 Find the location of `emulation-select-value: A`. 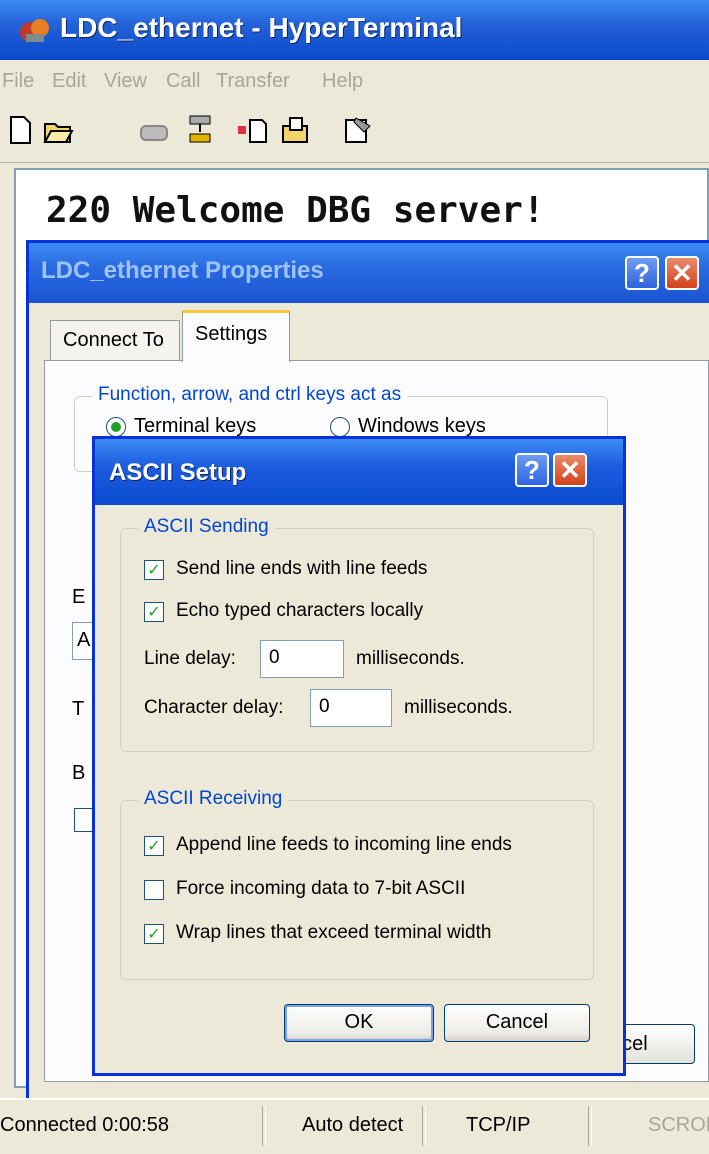

emulation-select-value: A is located at coordinates (84, 640).